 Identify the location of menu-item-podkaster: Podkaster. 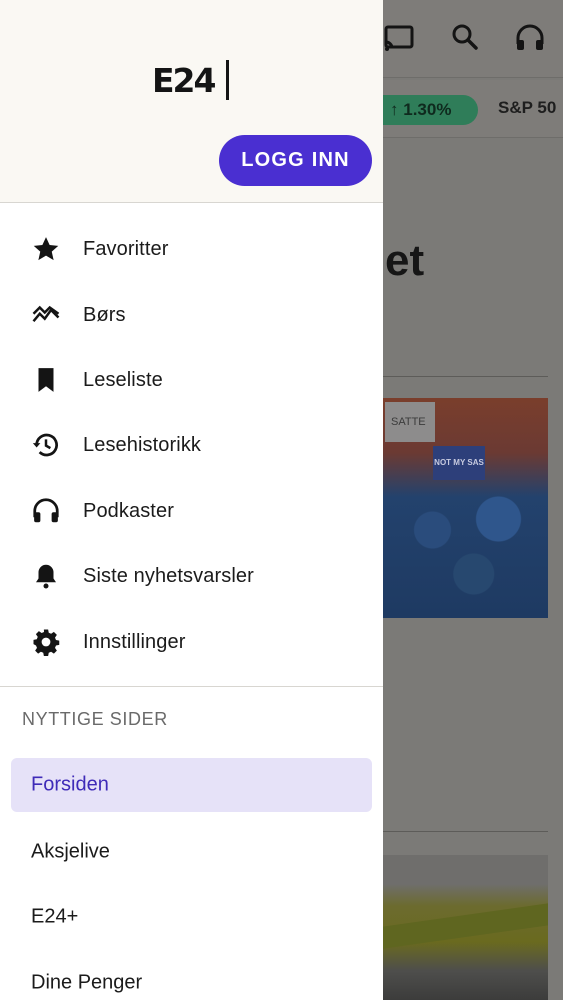
(191, 511).